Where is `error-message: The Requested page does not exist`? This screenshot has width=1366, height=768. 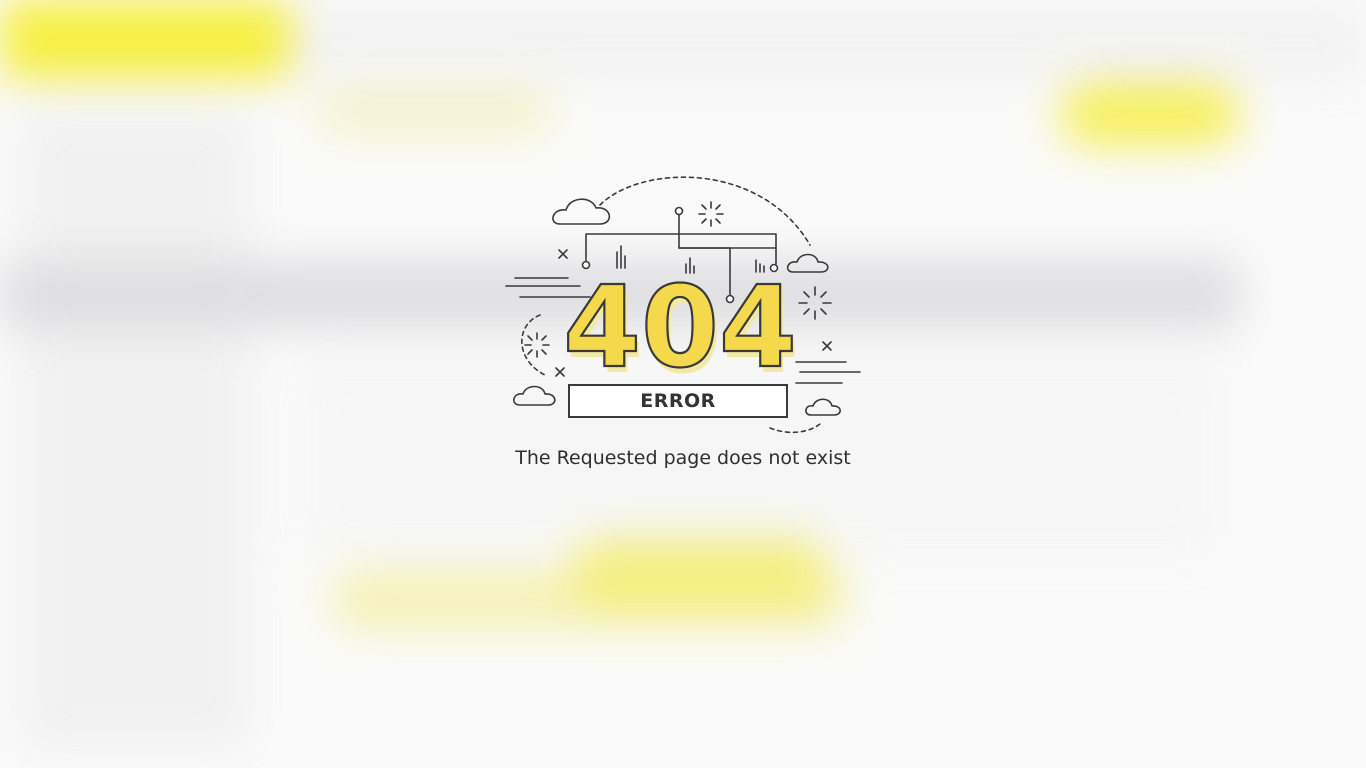 error-message: The Requested page does not exist is located at coordinates (683, 458).